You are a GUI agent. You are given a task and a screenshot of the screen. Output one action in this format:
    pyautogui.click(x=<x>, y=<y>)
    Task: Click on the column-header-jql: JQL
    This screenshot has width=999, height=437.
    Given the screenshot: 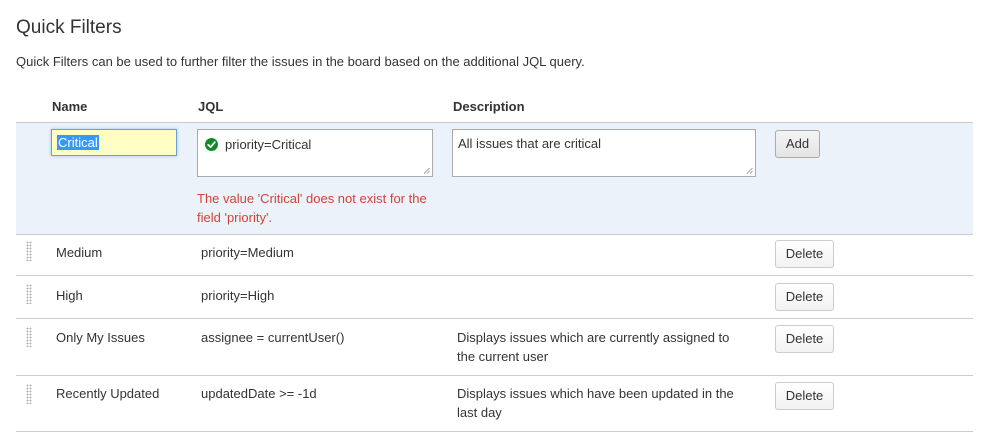 What is the action you would take?
    pyautogui.click(x=211, y=106)
    